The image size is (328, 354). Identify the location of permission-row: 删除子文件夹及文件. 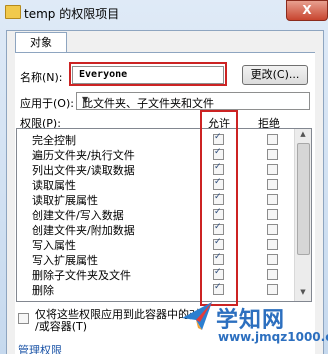
(155, 274).